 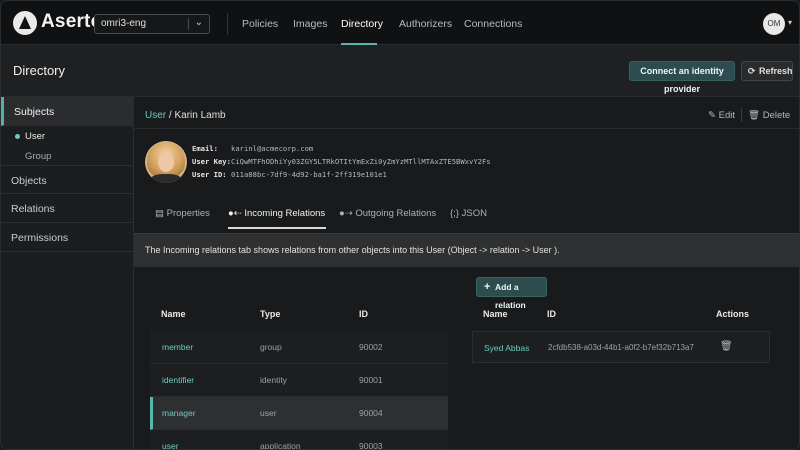 I want to click on nav-directory: Directory, so click(x=362, y=24).